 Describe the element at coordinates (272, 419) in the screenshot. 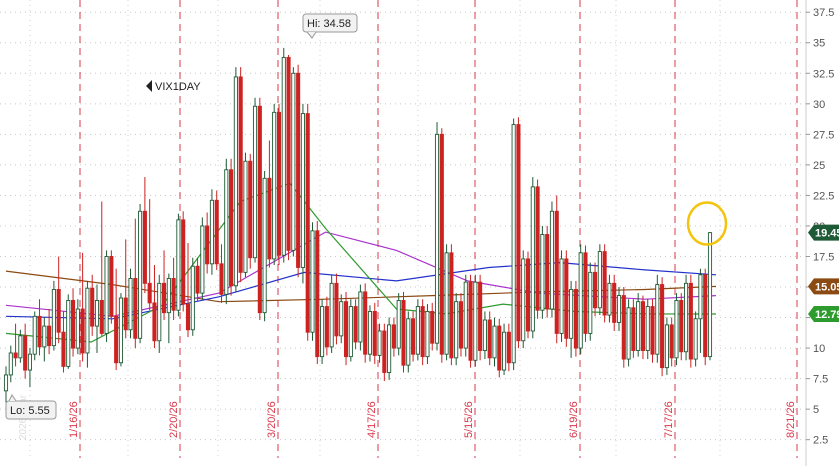

I see `date-label: 3/20/26` at that location.